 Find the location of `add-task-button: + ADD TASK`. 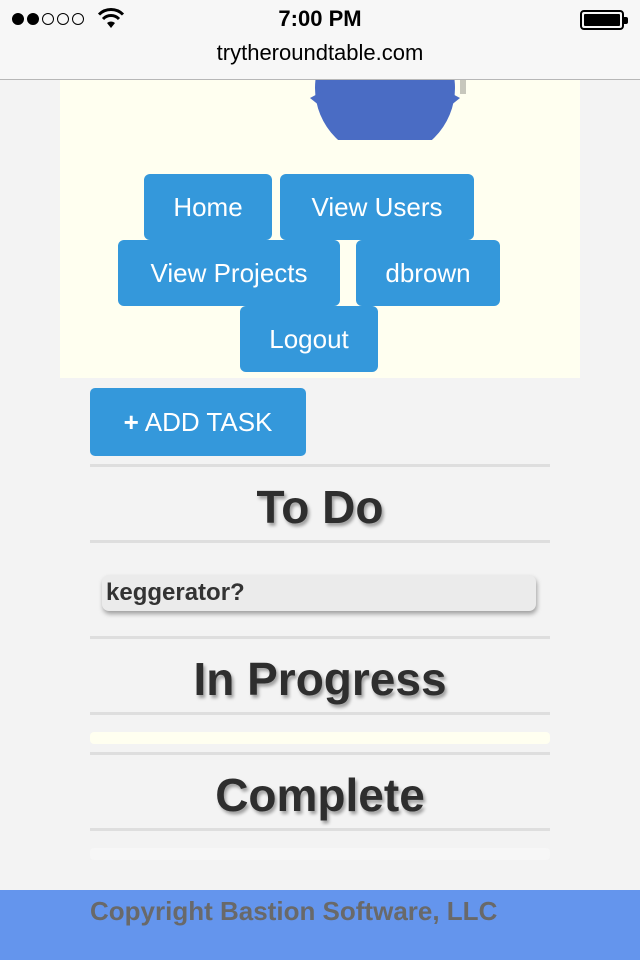

add-task-button: + ADD TASK is located at coordinates (198, 422).